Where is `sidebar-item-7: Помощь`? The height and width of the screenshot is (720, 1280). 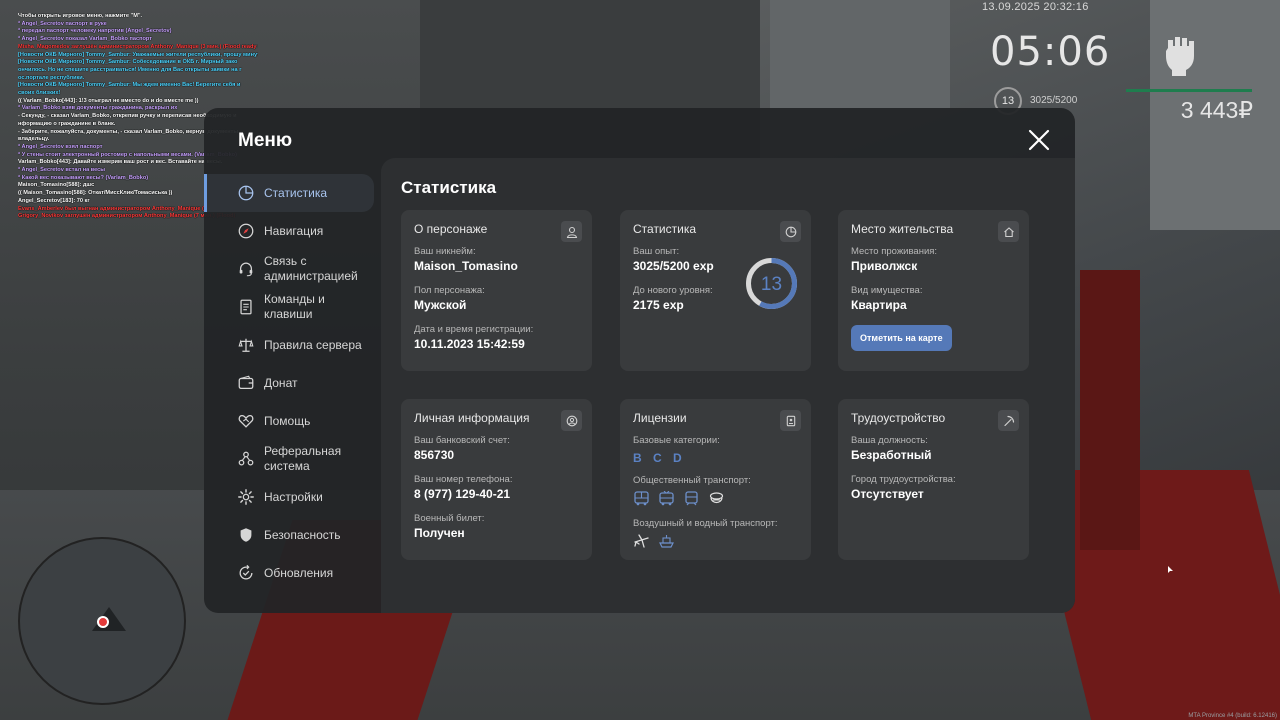
sidebar-item-7: Помощь is located at coordinates (292, 421).